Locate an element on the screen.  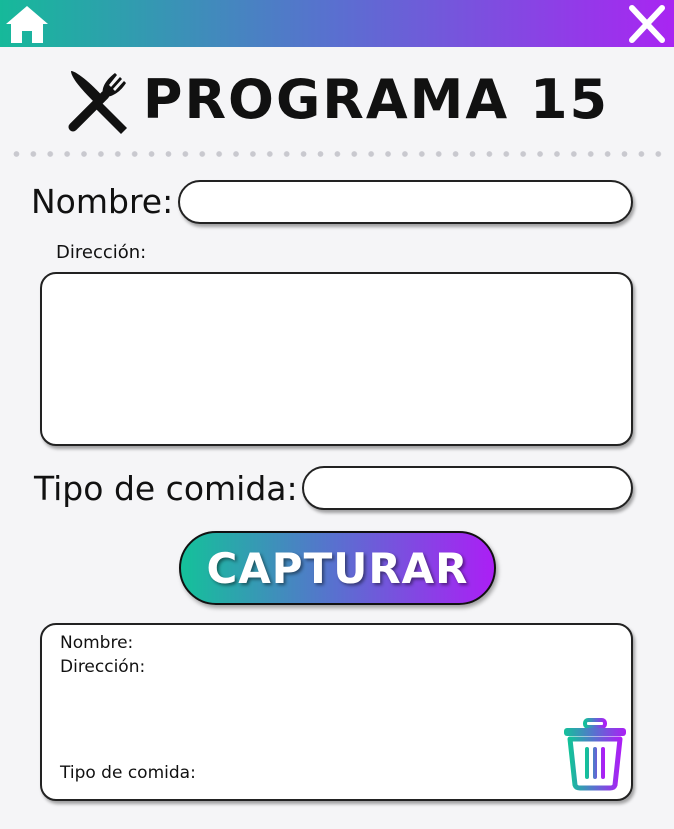
nombre-input is located at coordinates (405, 202).